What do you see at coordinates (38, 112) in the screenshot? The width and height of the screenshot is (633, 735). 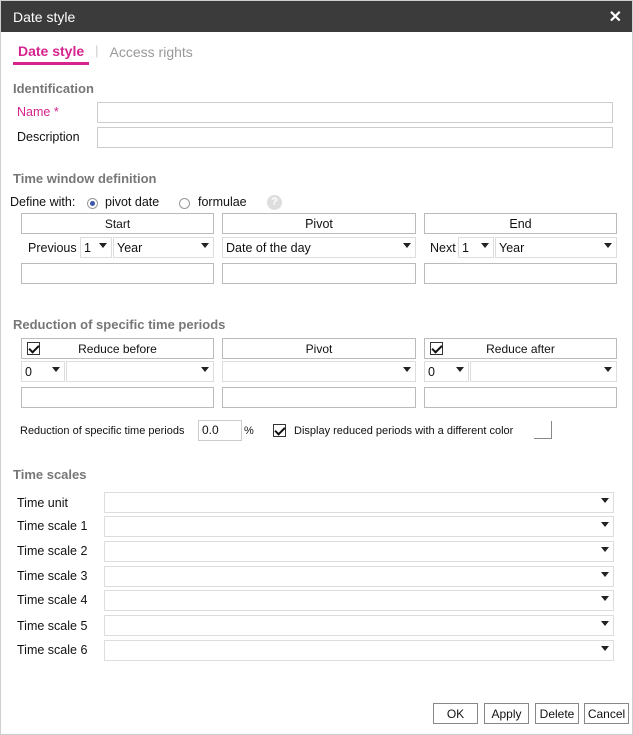 I see `name-label: Name *` at bounding box center [38, 112].